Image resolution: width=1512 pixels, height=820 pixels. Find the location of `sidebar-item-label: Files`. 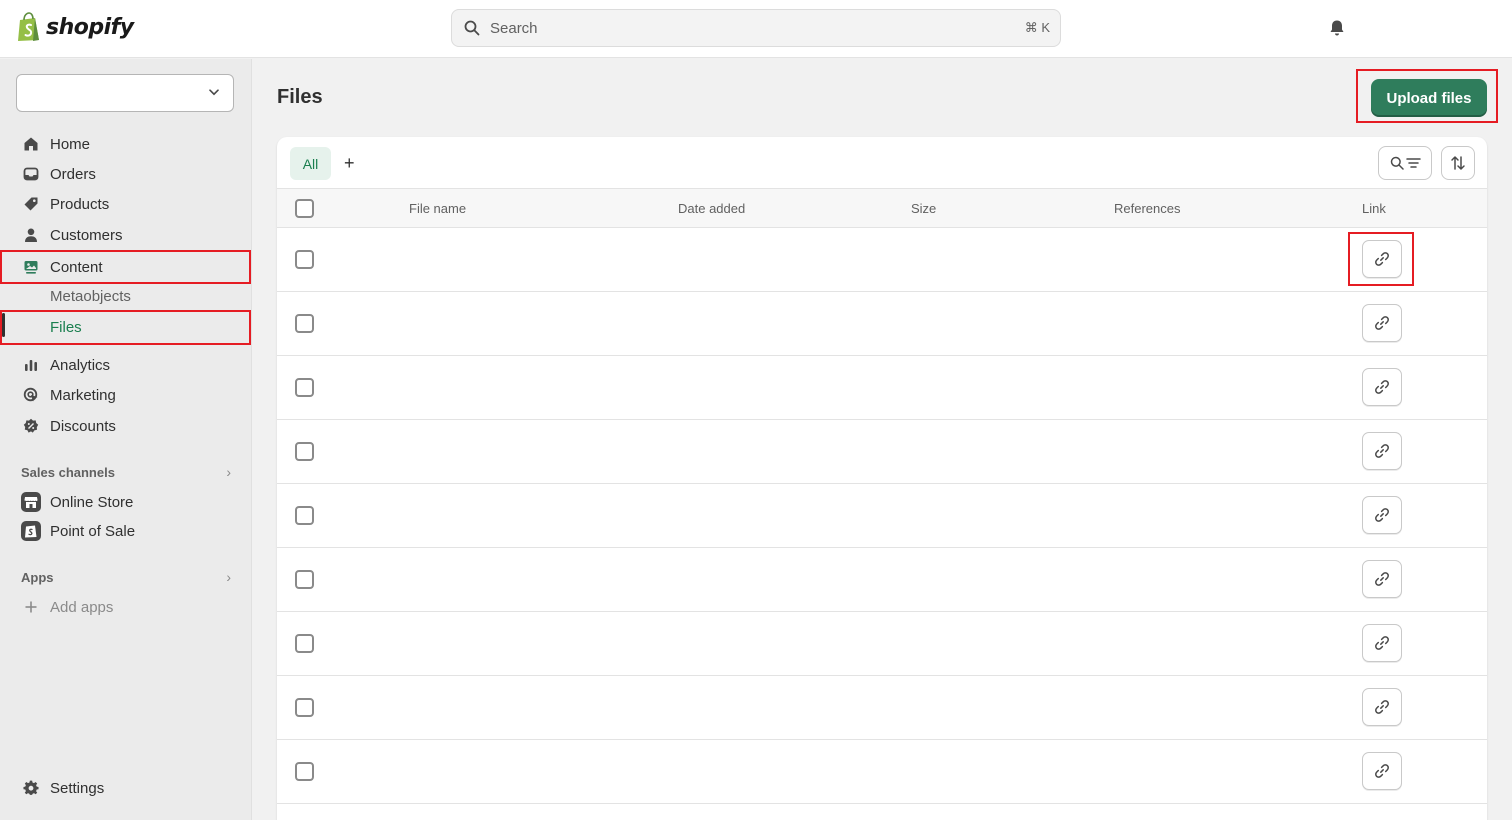

sidebar-item-label: Files is located at coordinates (66, 327).